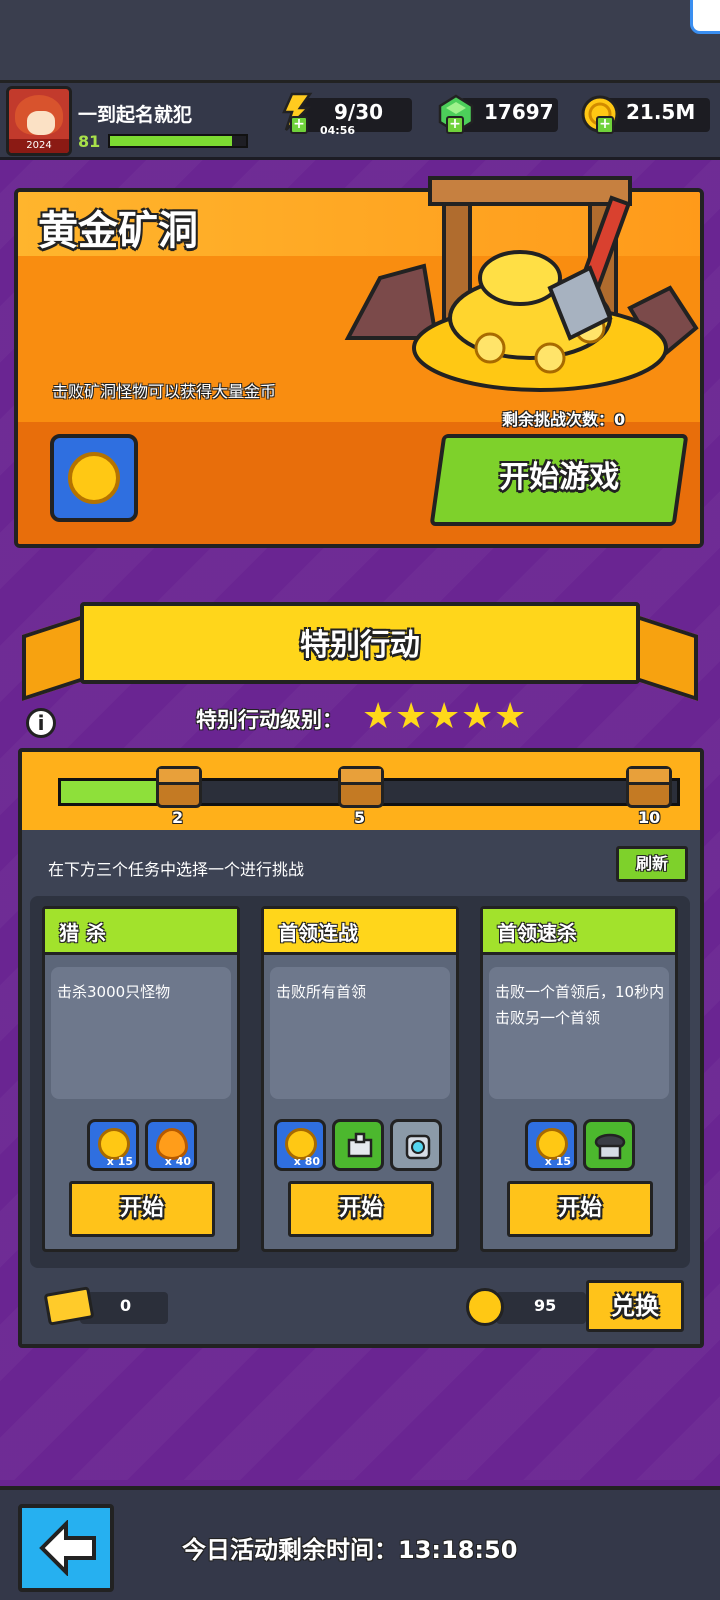 The image size is (720, 1600). What do you see at coordinates (41, 723) in the screenshot?
I see `info-icon: i` at bounding box center [41, 723].